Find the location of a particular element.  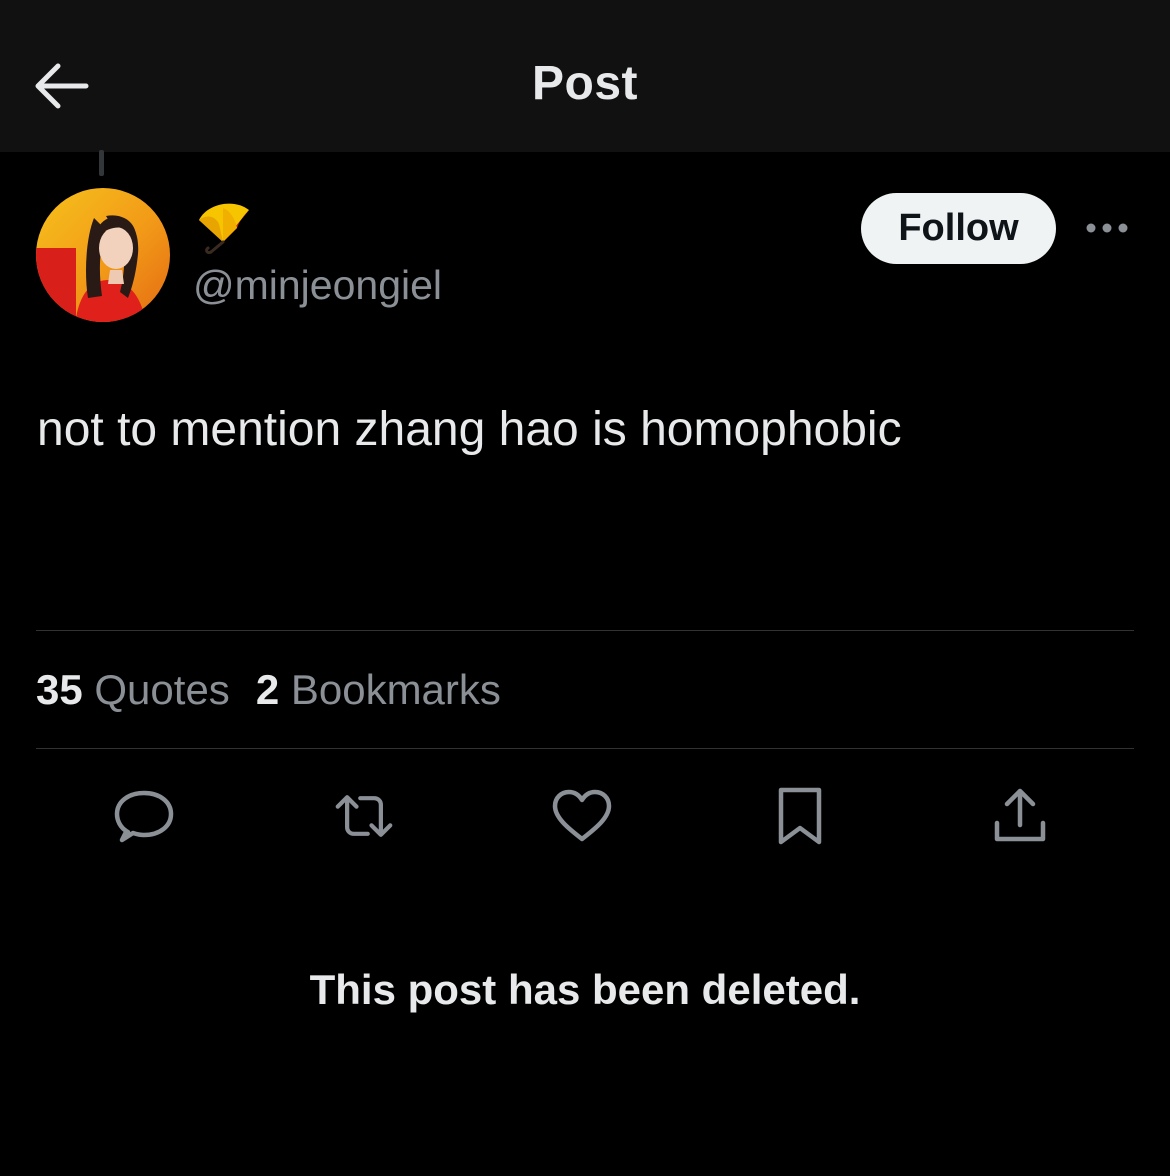

share-button is located at coordinates (1020, 816).